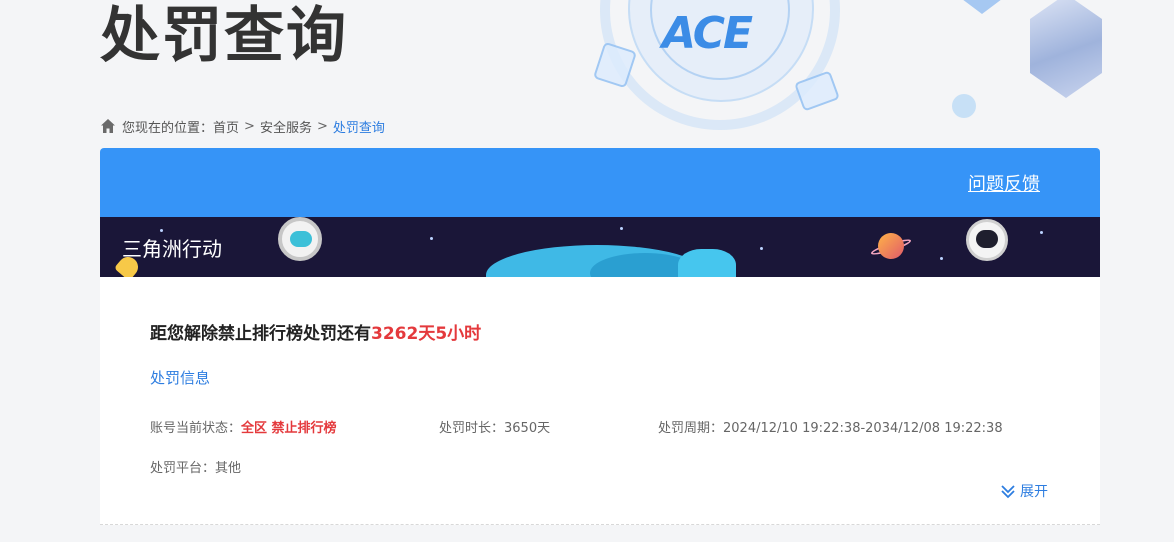 Image resolution: width=1174 pixels, height=542 pixels. I want to click on breadcrumb-home: 首页, so click(226, 126).